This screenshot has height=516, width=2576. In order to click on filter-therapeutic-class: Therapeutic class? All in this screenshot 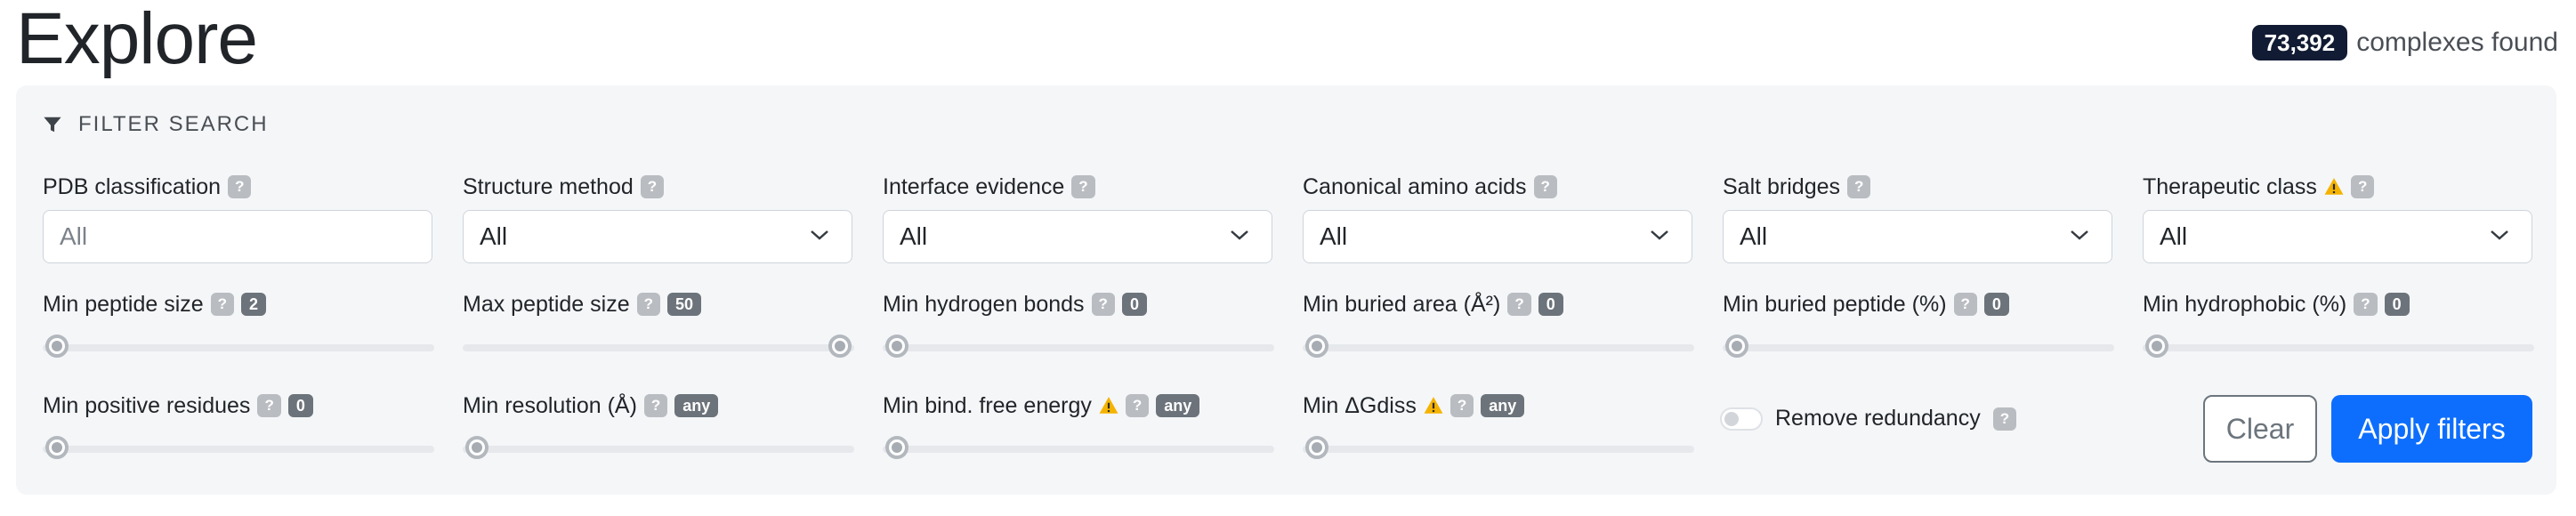, I will do `click(2338, 217)`.